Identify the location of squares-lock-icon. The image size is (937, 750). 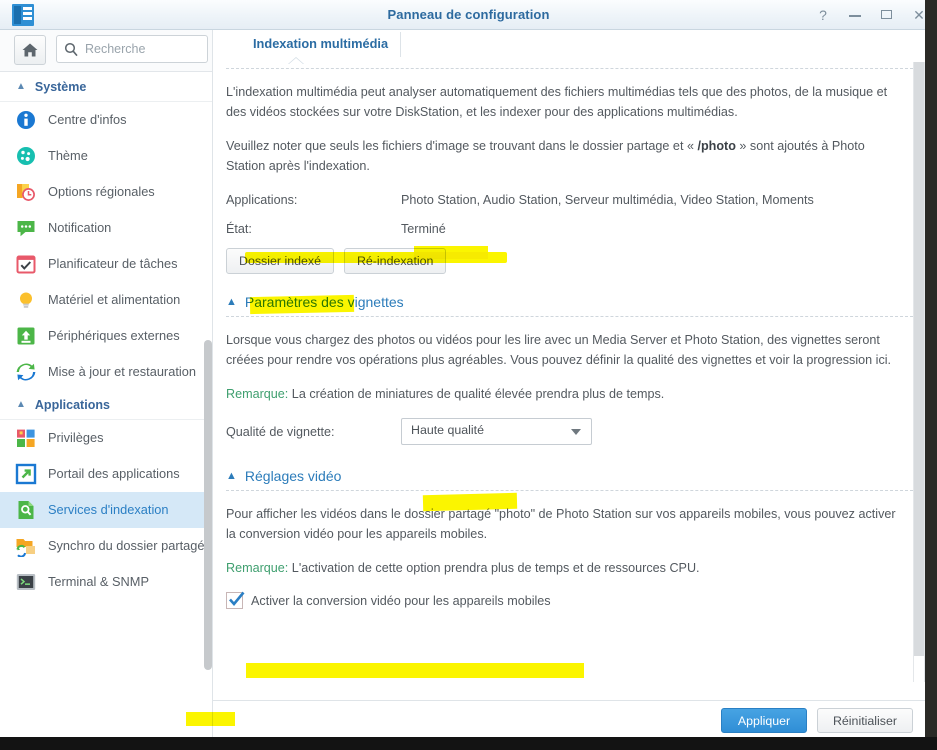
(26, 438).